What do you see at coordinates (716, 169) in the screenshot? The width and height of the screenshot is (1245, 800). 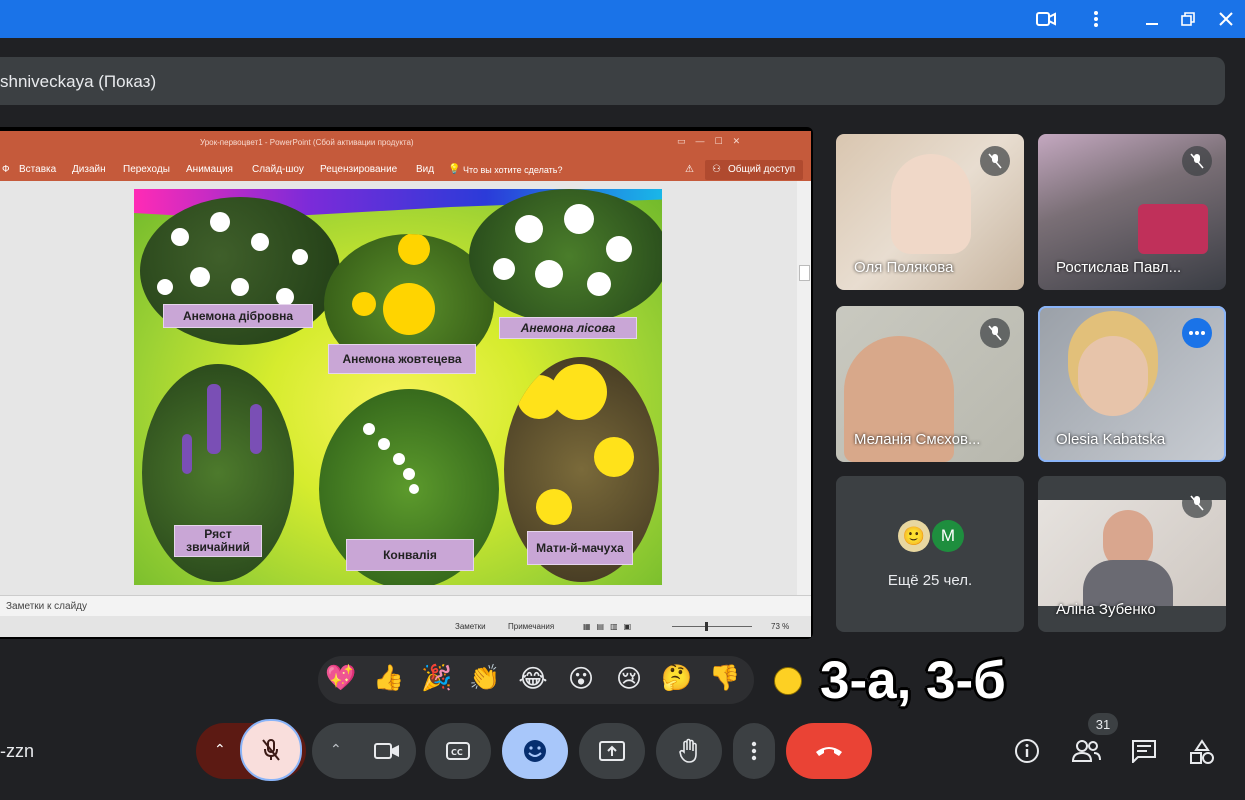 I see `person-icon: ⚇` at bounding box center [716, 169].